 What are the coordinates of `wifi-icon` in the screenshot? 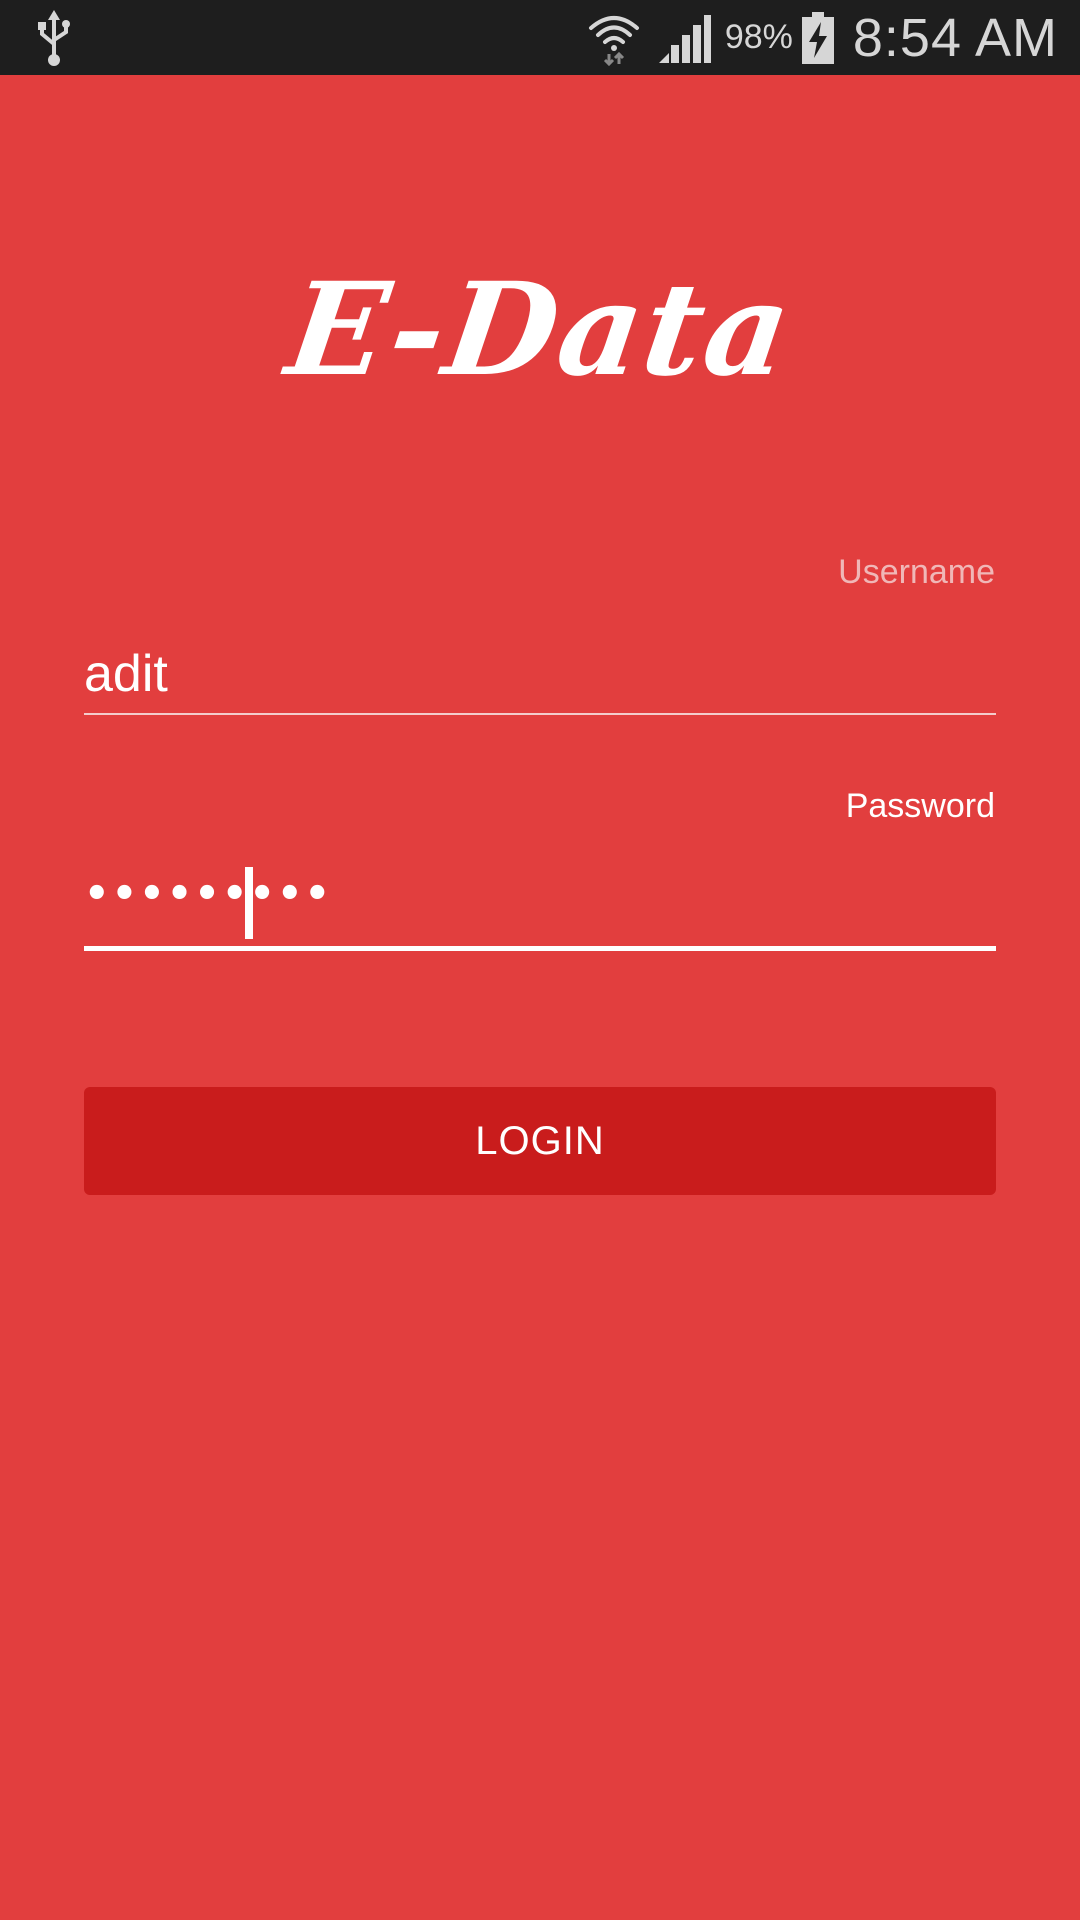 It's located at (613, 40).